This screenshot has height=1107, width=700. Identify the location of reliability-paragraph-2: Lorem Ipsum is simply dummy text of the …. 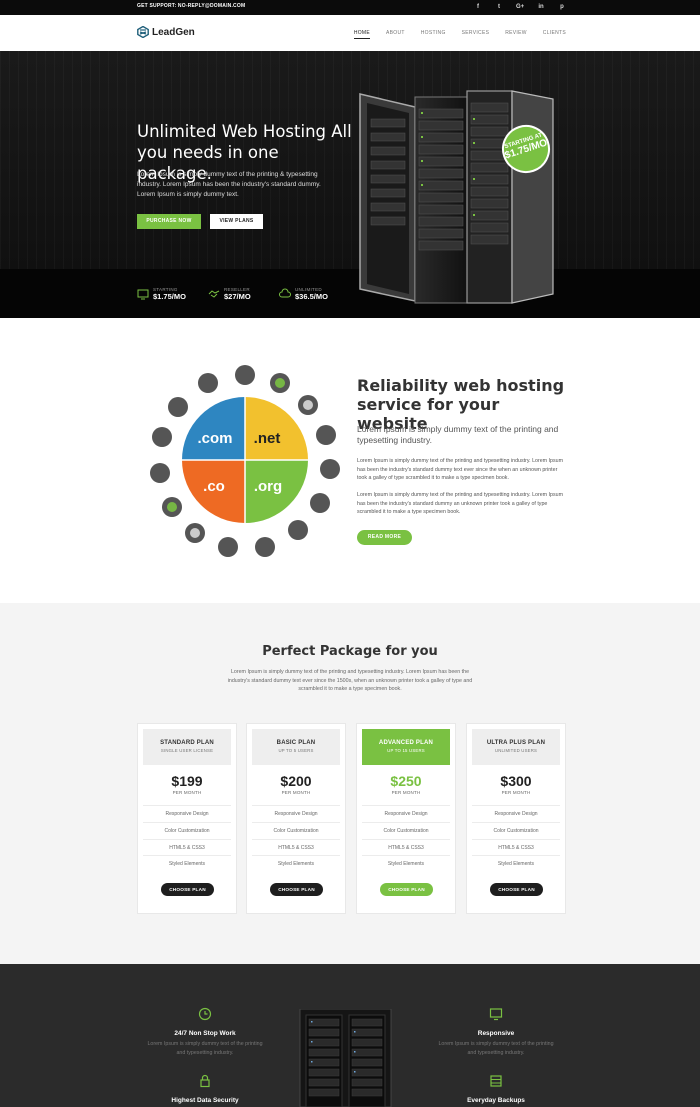
(460, 503).